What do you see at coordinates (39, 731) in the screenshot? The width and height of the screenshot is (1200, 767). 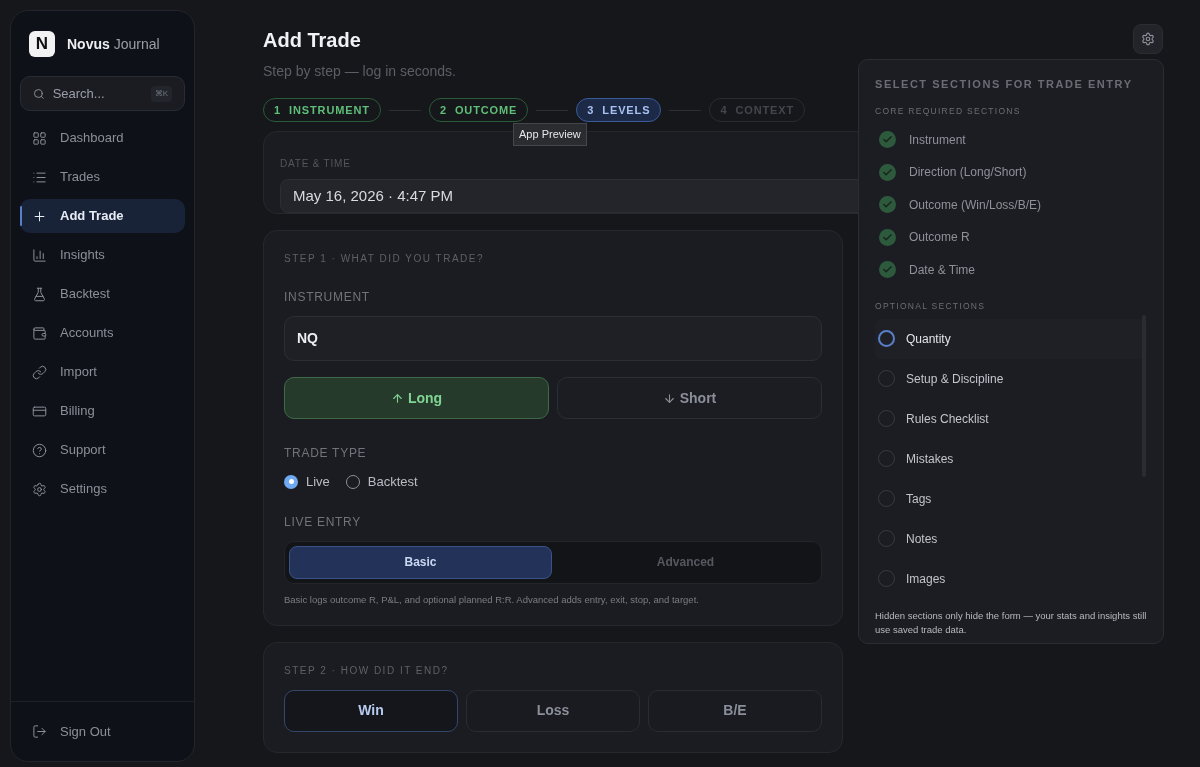 I see `sign-out-icon` at bounding box center [39, 731].